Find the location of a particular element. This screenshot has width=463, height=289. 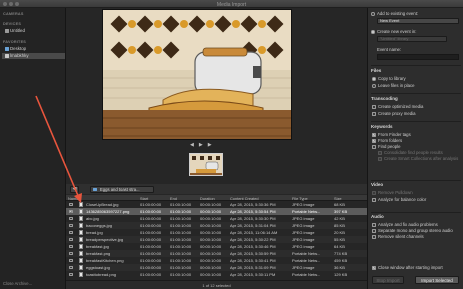

balance-color-checkbox is located at coordinates (374, 200).